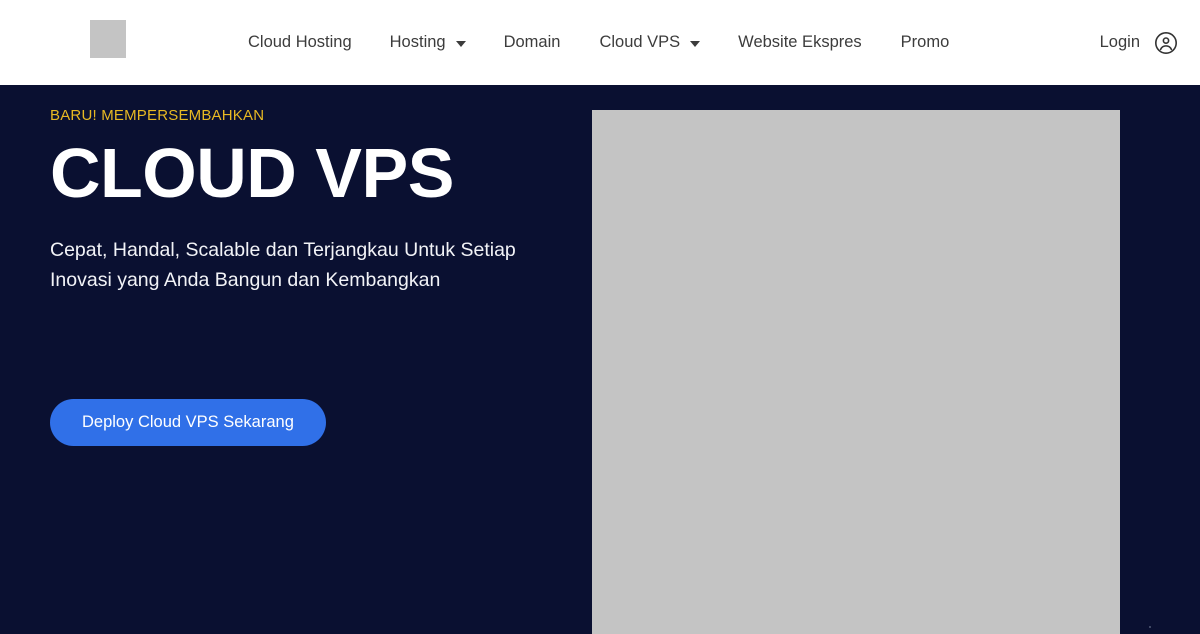 This screenshot has height=634, width=1200. What do you see at coordinates (1120, 42) in the screenshot?
I see `login-link: Login` at bounding box center [1120, 42].